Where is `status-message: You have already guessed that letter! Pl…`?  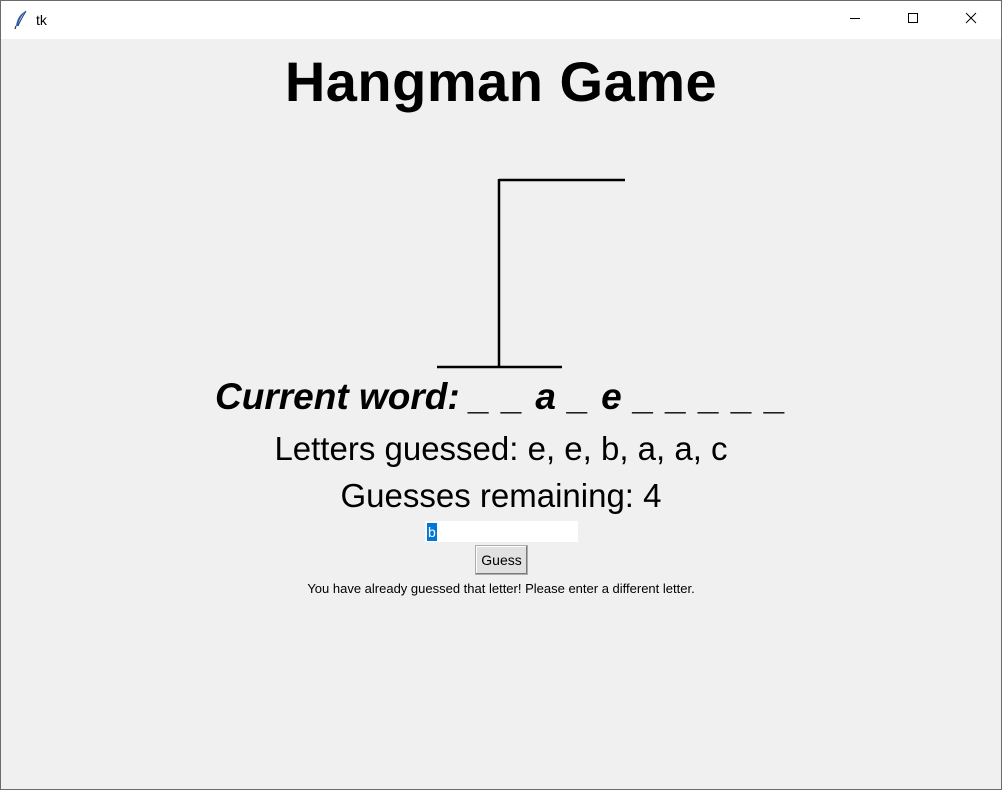
status-message: You have already guessed that letter! Pl… is located at coordinates (501, 588).